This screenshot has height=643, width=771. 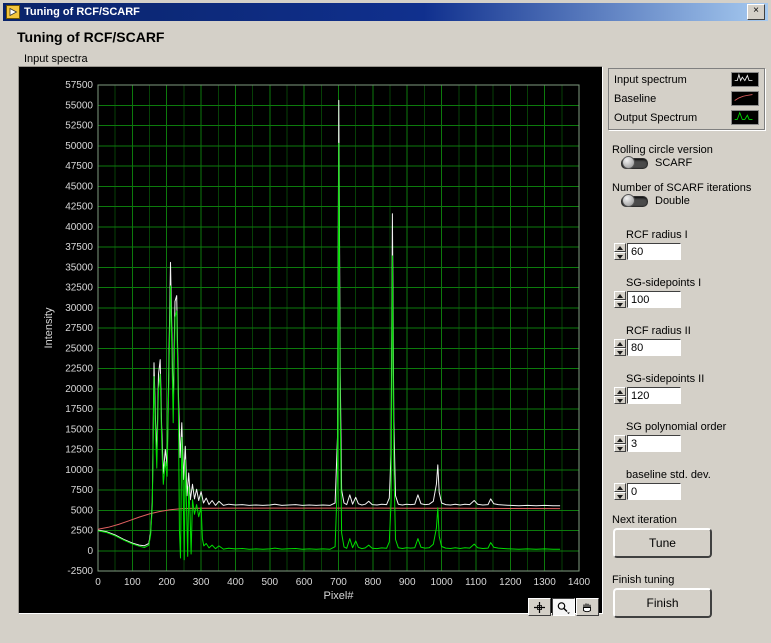 What do you see at coordinates (79, 308) in the screenshot?
I see `svg-text: 30000` at bounding box center [79, 308].